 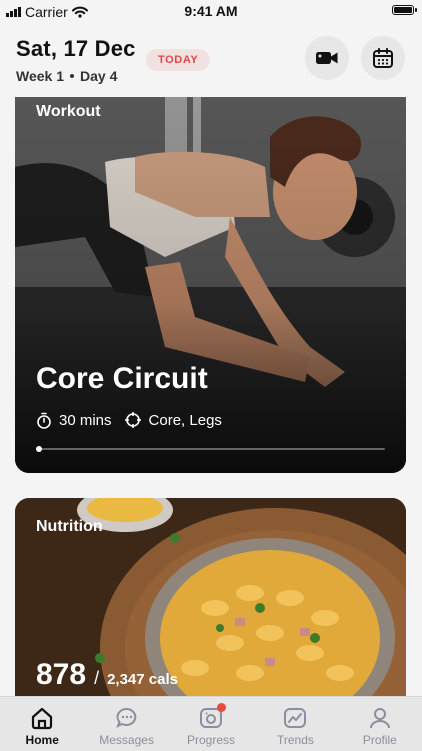 What do you see at coordinates (210, 449) in the screenshot?
I see `workout-progress-bar` at bounding box center [210, 449].